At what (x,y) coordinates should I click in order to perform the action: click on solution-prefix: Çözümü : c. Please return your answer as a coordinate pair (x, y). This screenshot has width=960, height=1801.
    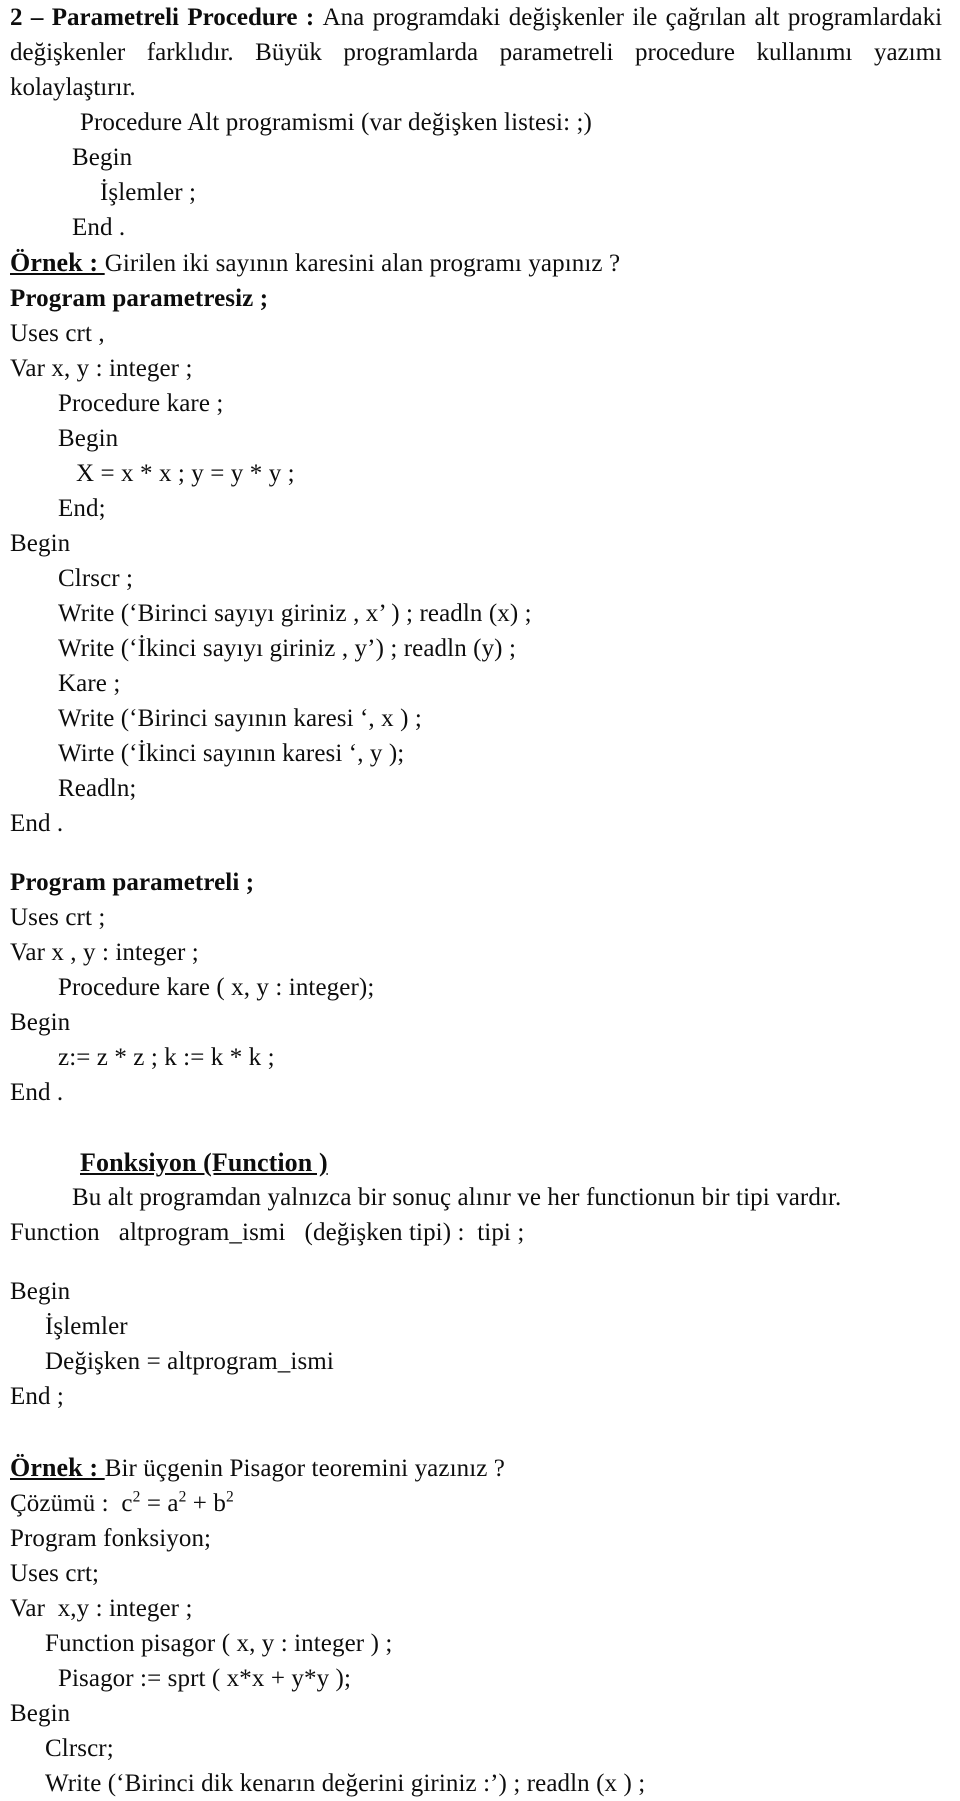
    Looking at the image, I should click on (71, 1503).